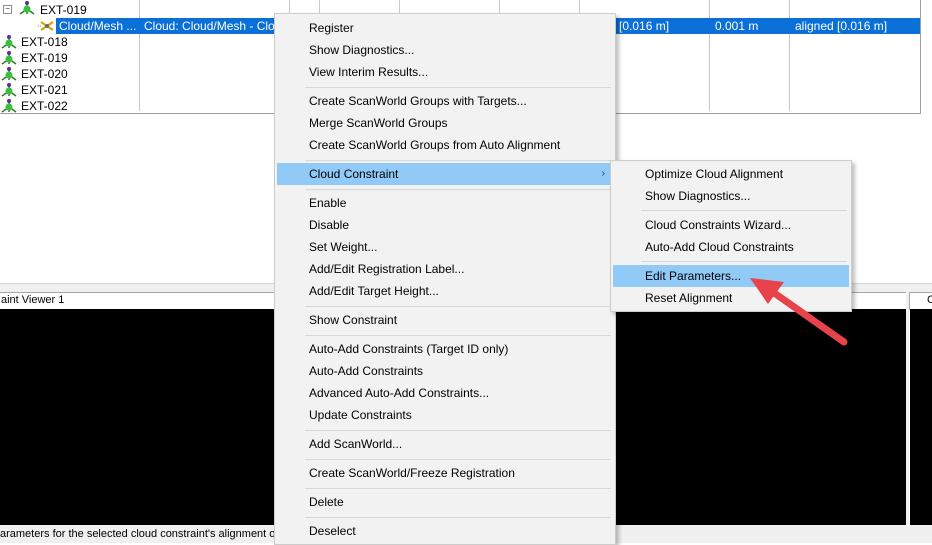  I want to click on menu-item-cloud-constraint: Cloud Constraint ›, so click(445, 174).